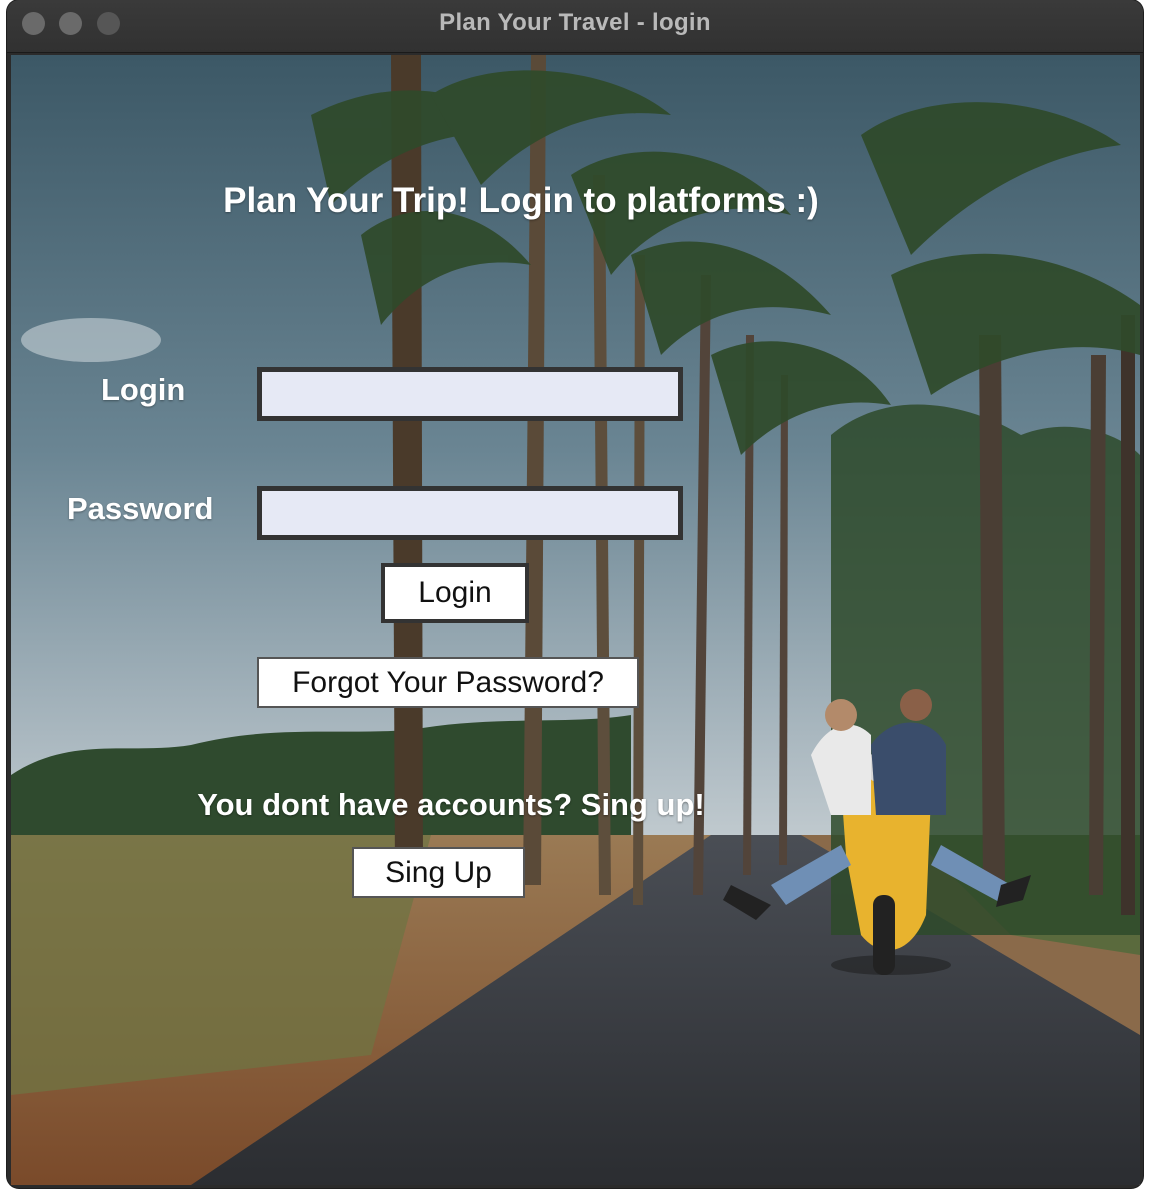 Image resolution: width=1154 pixels, height=1194 pixels. I want to click on forgot-password-button: Forgot Your Password?, so click(448, 682).